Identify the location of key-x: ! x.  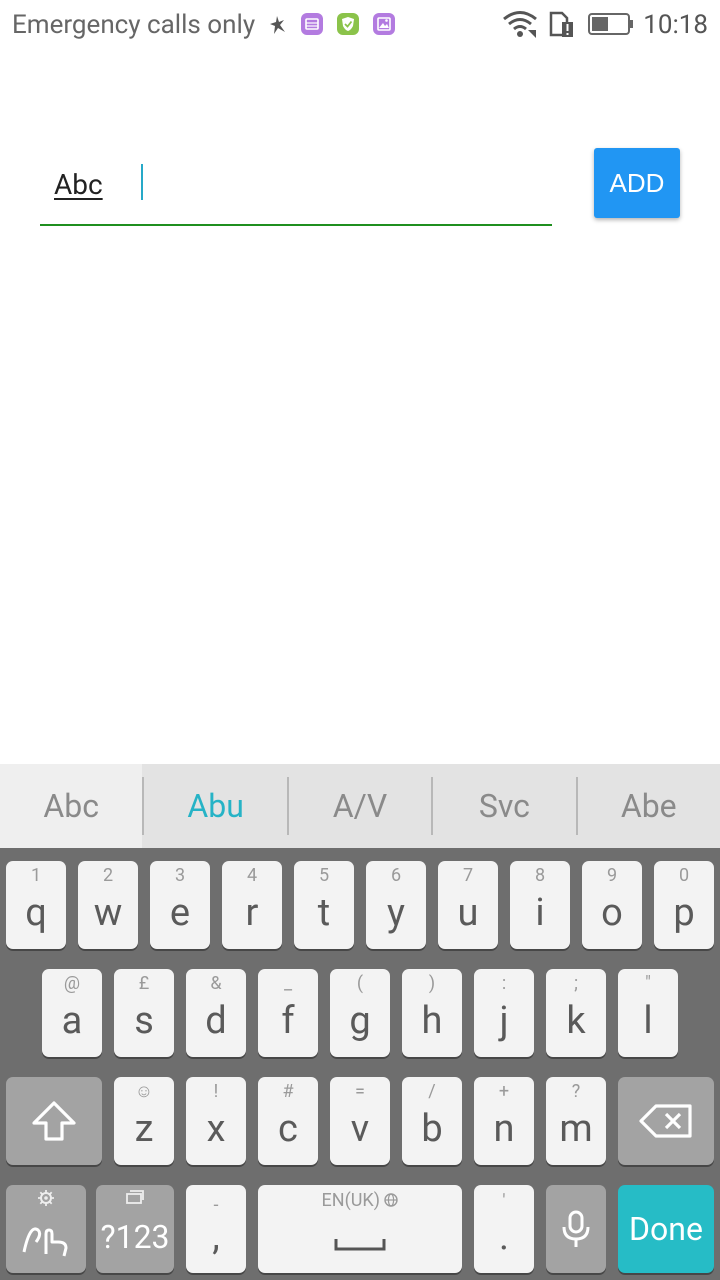
(216, 1121).